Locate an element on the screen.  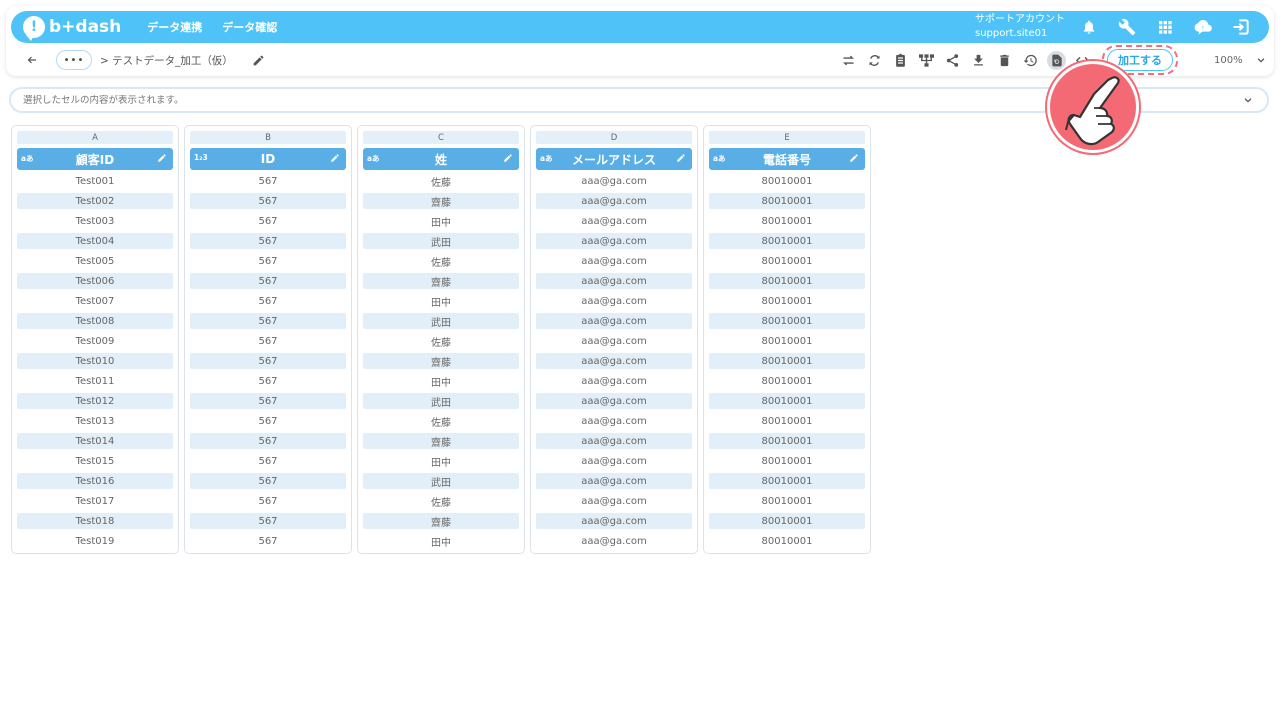
download-icon is located at coordinates (978, 60).